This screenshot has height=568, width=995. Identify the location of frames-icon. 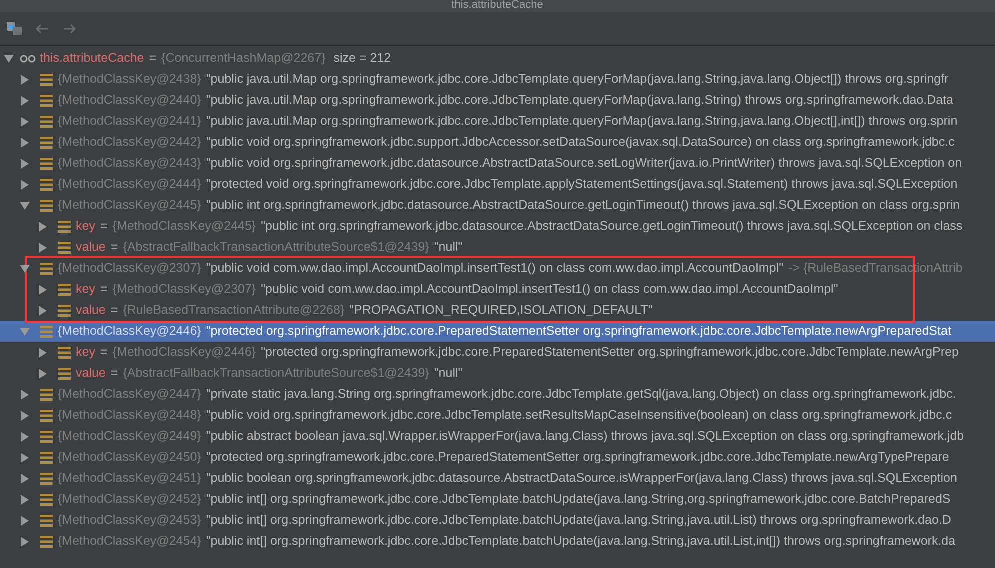
(14, 28).